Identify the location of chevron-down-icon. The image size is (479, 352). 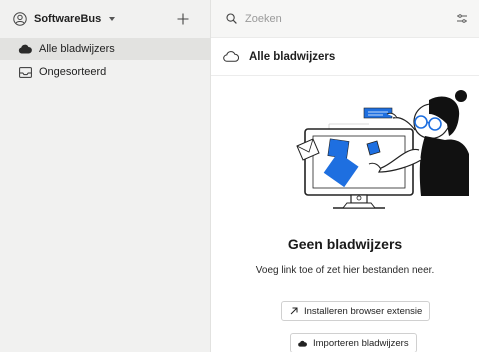
(112, 19).